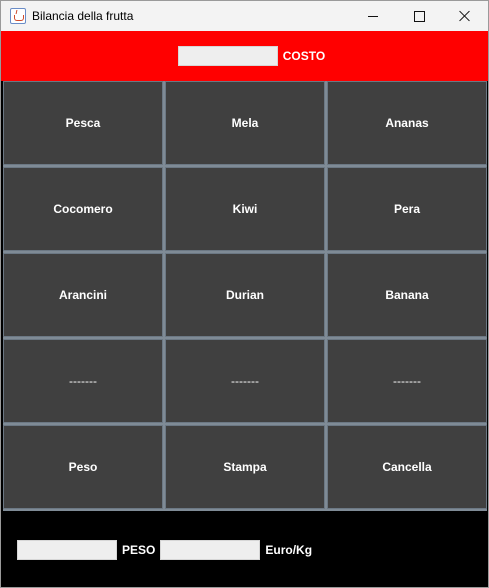 The image size is (489, 588). What do you see at coordinates (83, 16) in the screenshot?
I see `window-title: Bilancia della frutta` at bounding box center [83, 16].